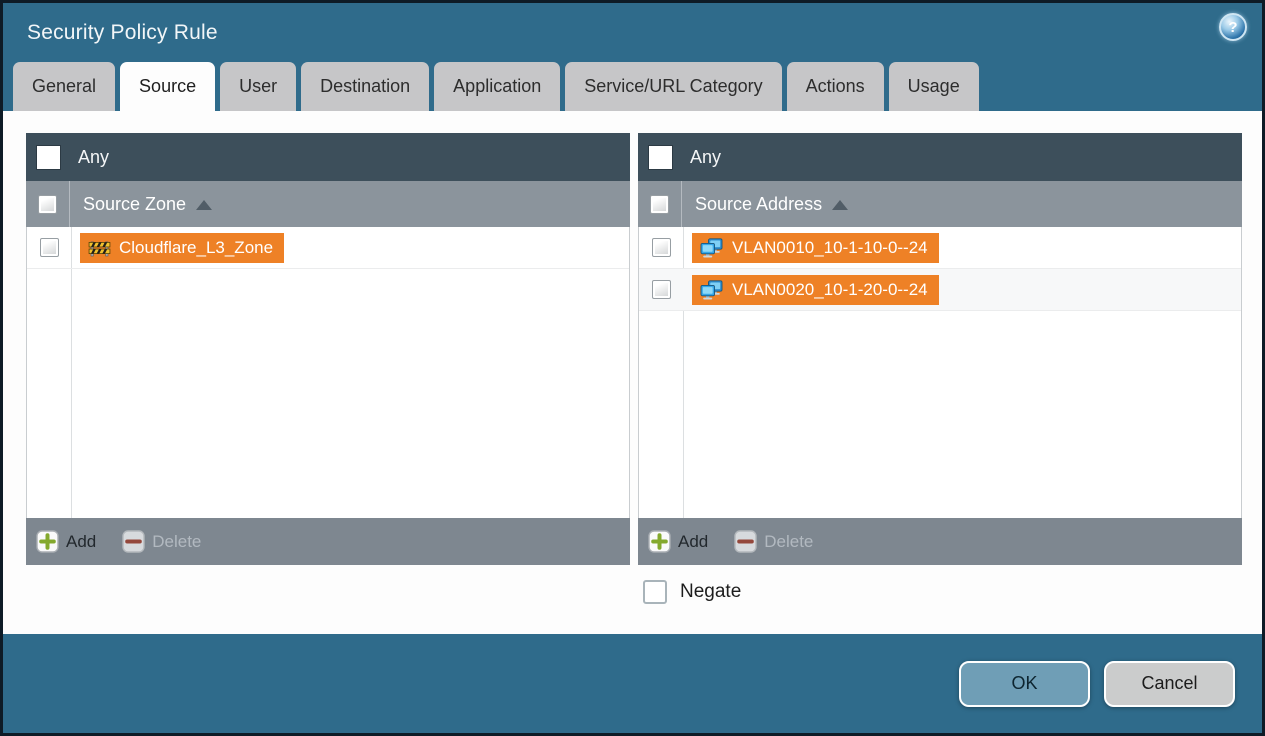 The image size is (1265, 736). I want to click on source-zone-footer: Add Delete, so click(328, 541).